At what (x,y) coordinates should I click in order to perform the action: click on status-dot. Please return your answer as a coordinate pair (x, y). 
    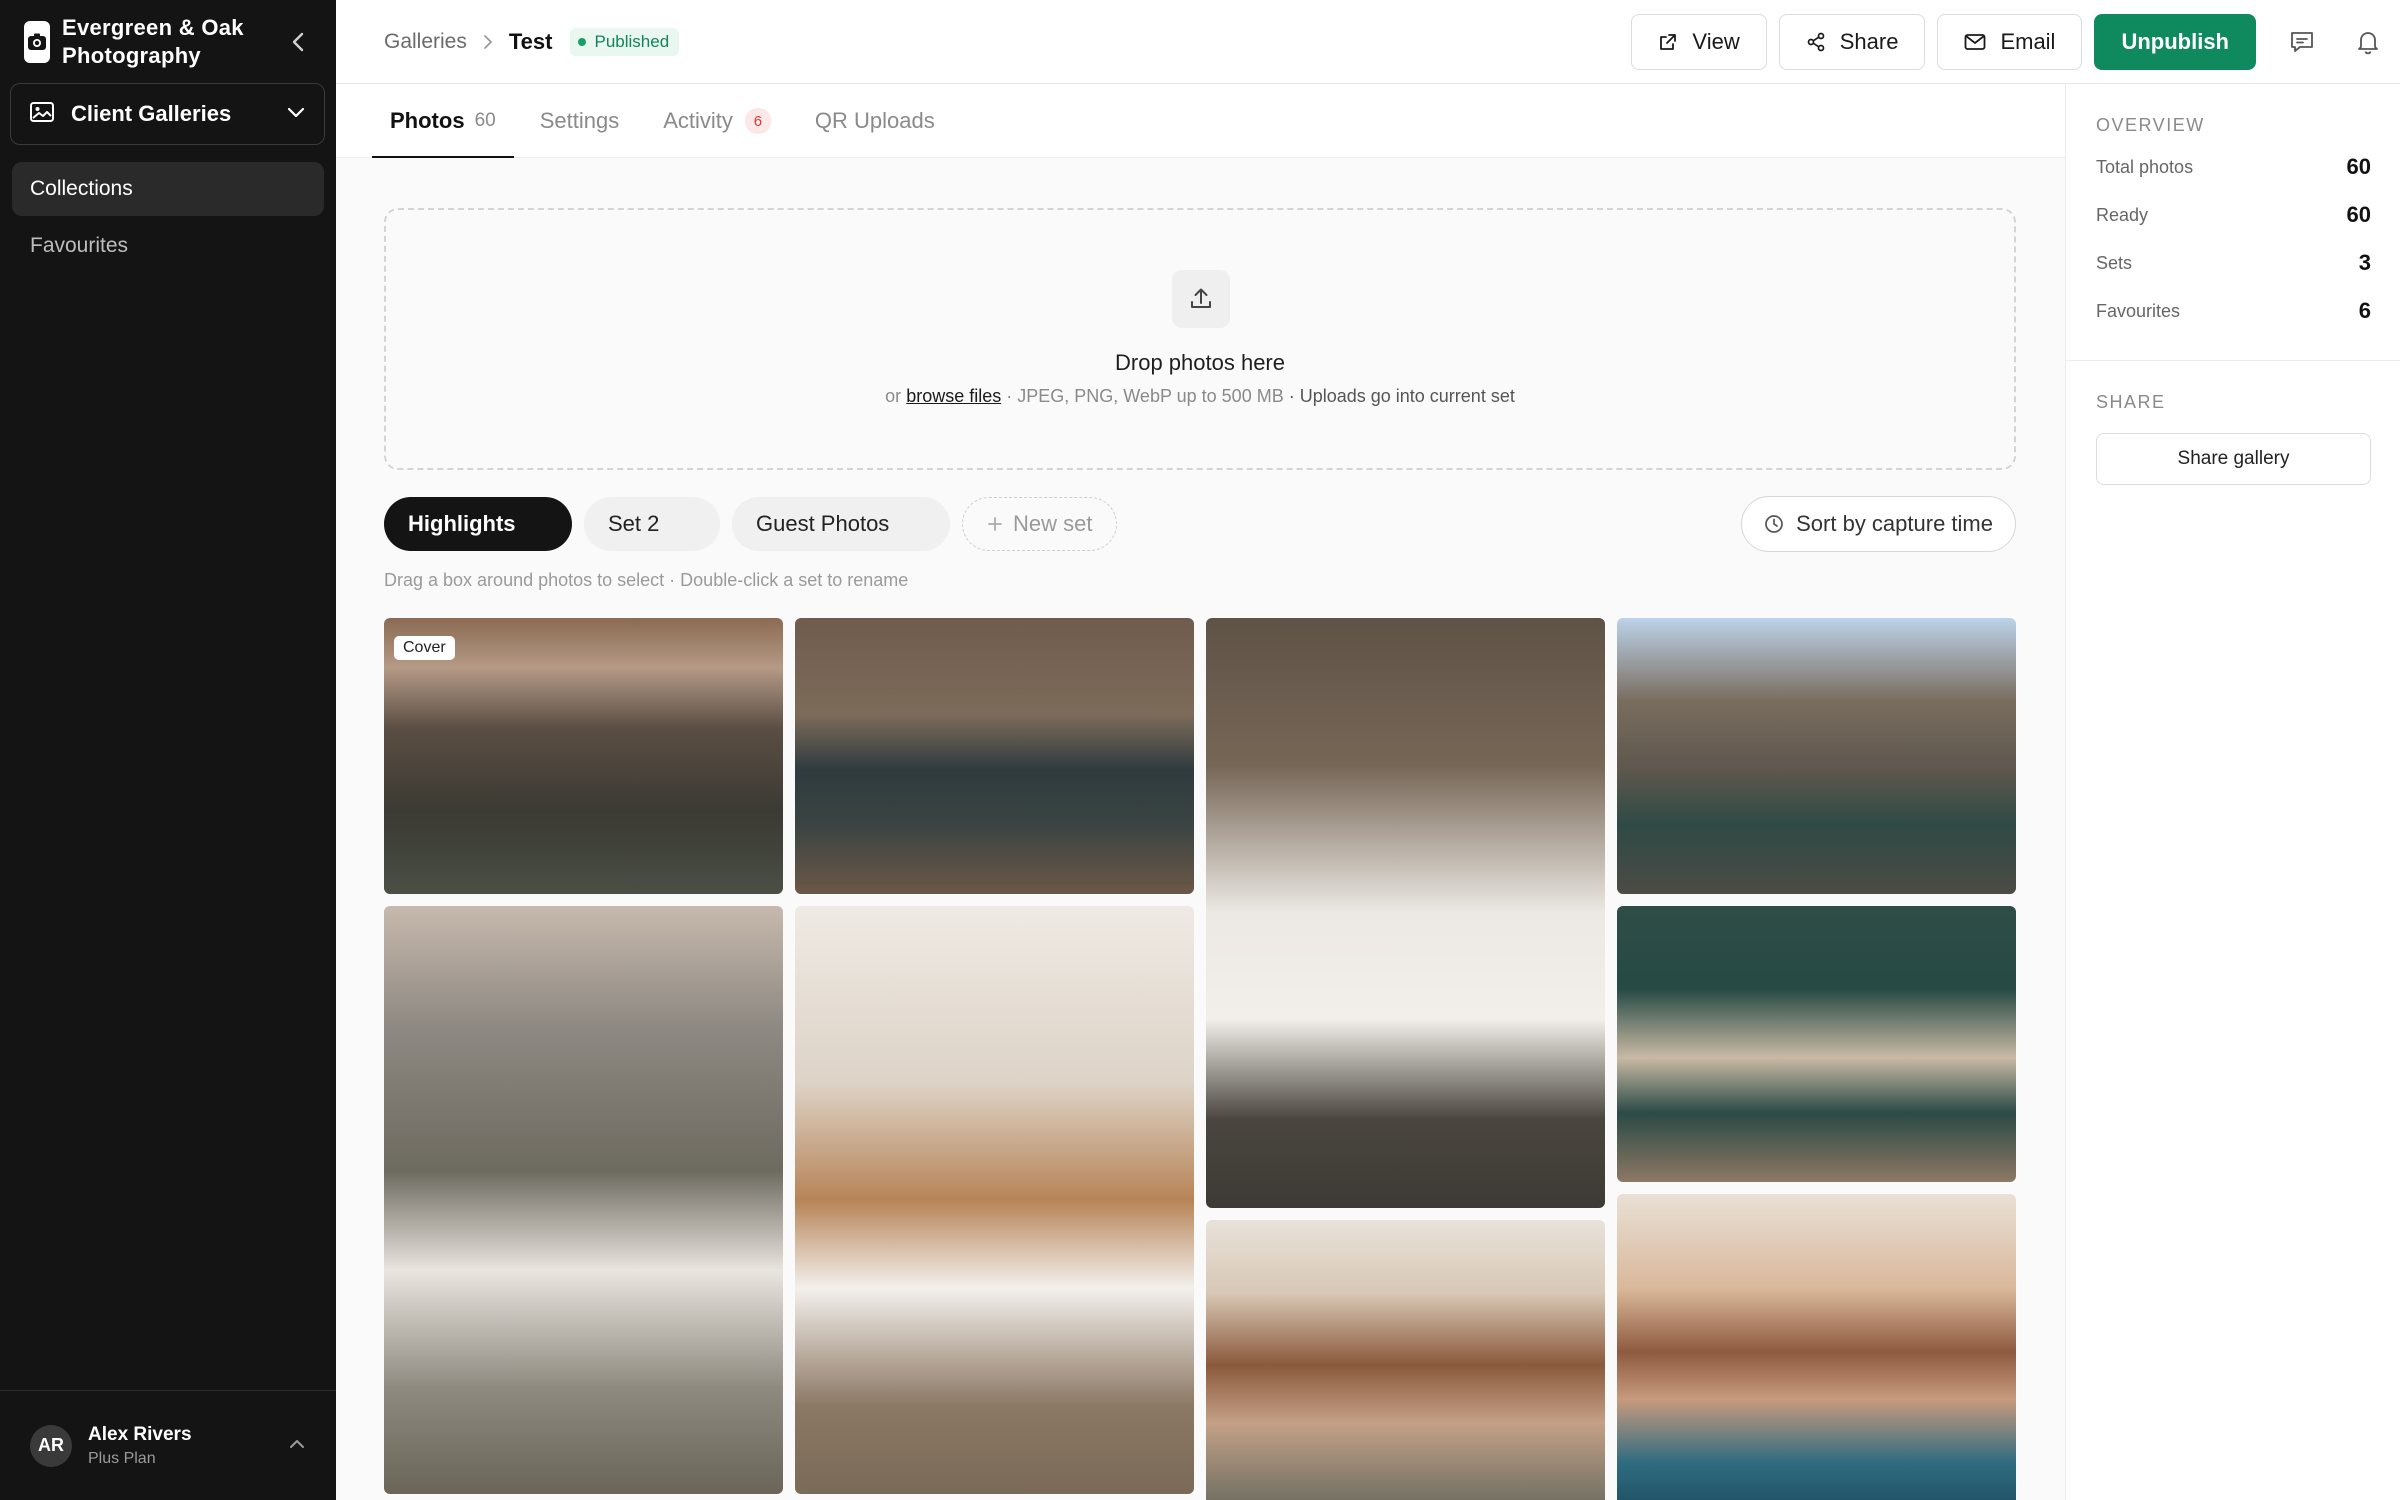
    Looking at the image, I should click on (582, 41).